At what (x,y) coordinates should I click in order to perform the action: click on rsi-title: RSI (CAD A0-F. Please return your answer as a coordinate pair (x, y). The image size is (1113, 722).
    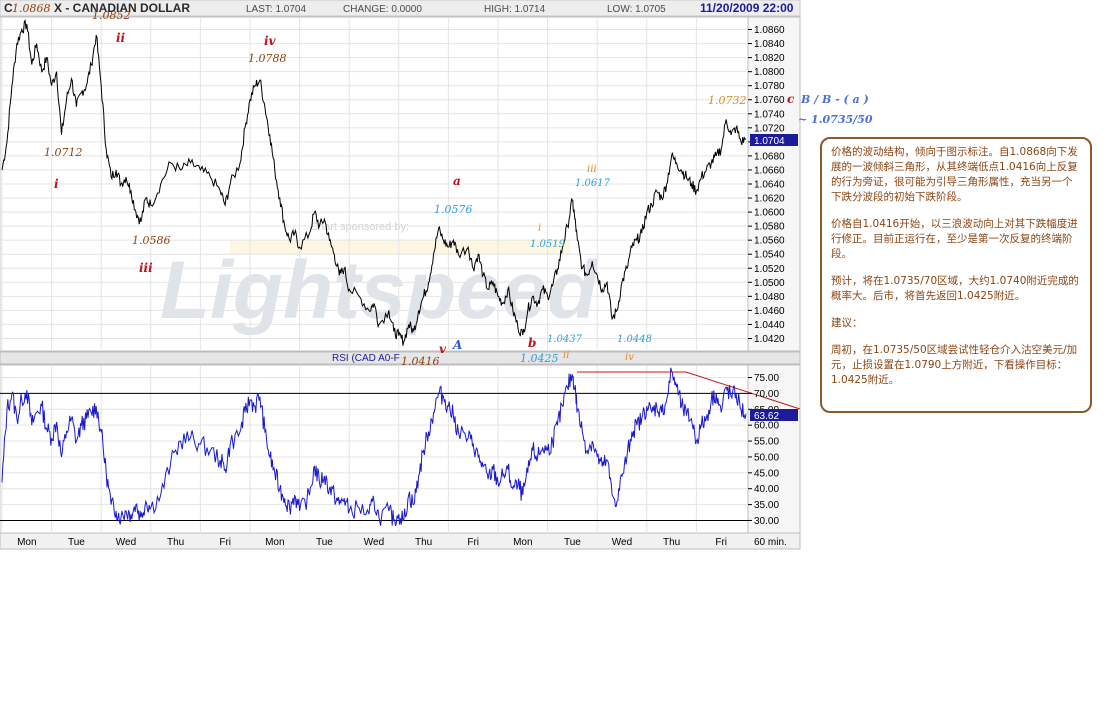
    Looking at the image, I should click on (366, 358).